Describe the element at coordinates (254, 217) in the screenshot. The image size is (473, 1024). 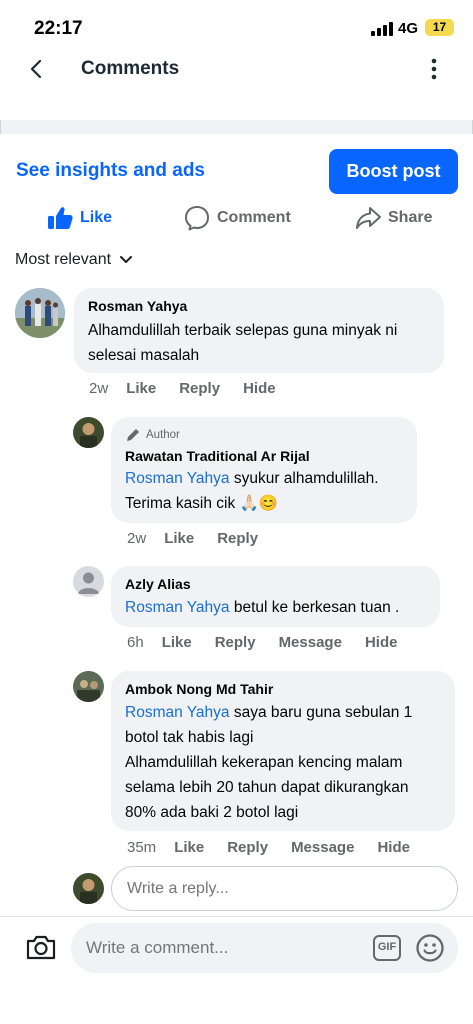
I see `comment-label: Comment` at that location.